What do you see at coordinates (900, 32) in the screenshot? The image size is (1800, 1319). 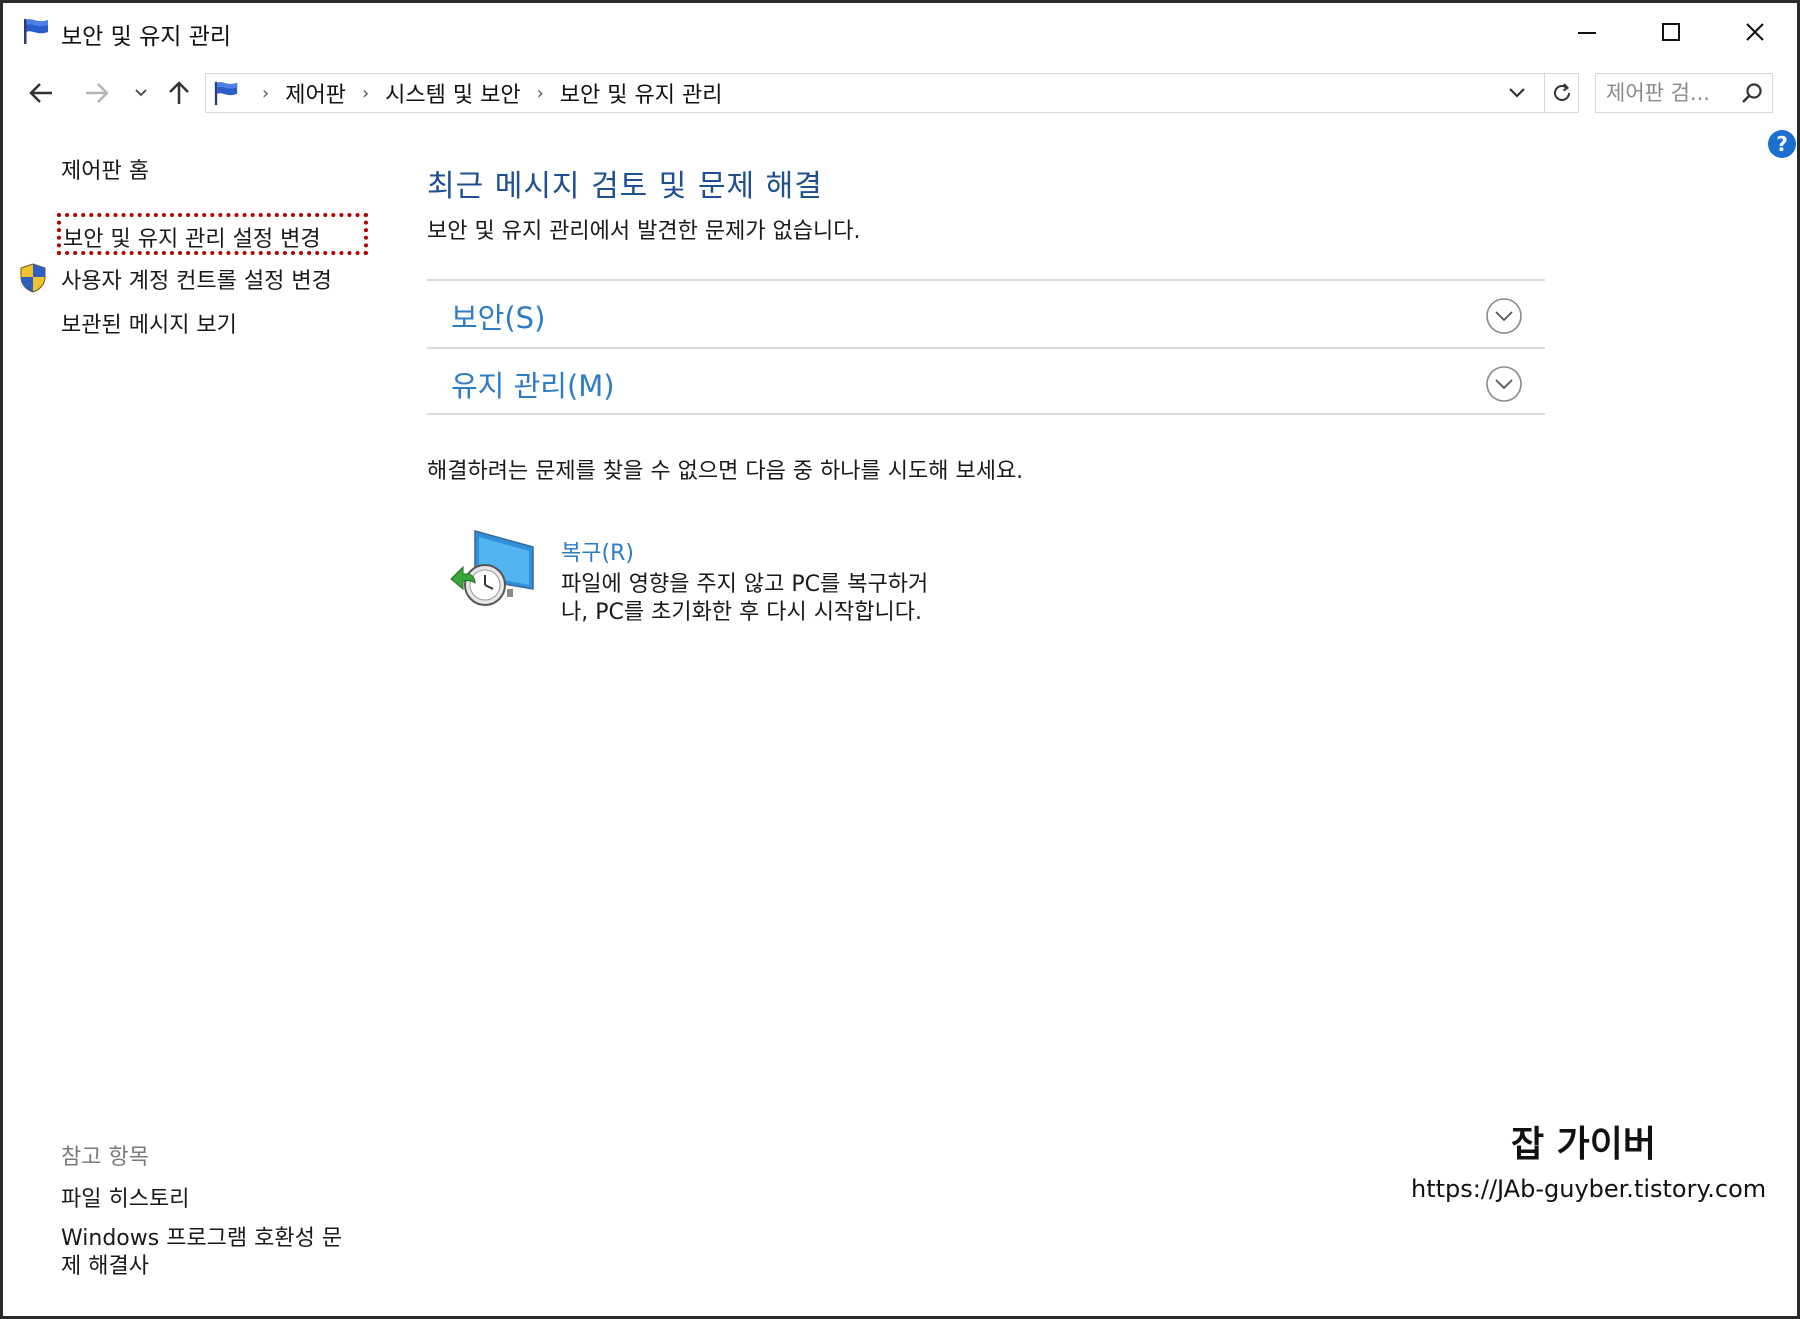 I see `title-bar: 보안 및 유지 관리` at bounding box center [900, 32].